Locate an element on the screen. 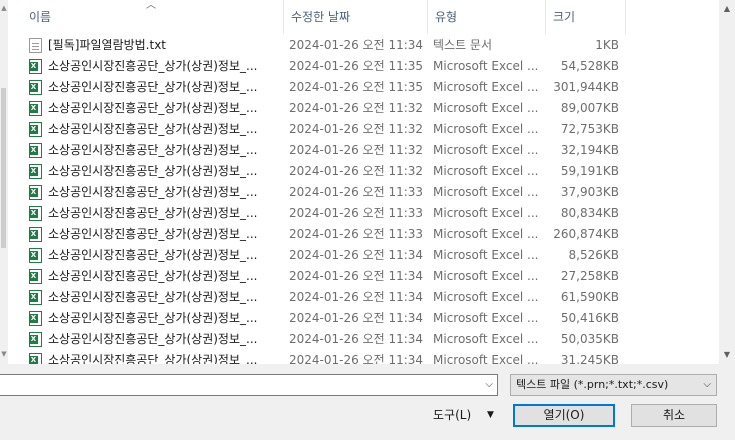 The width and height of the screenshot is (735, 440). file-size: 37,903KB is located at coordinates (589, 192).